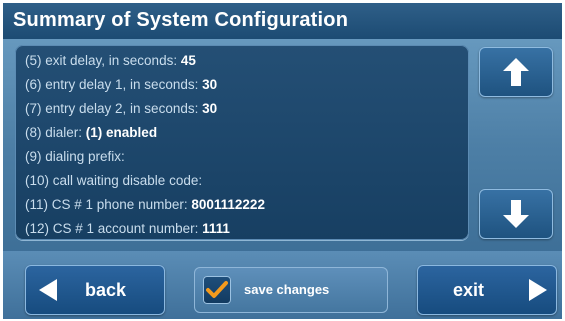 The height and width of the screenshot is (321, 565). I want to click on summary-label: (6) entry delay 1, in seconds:, so click(112, 84).